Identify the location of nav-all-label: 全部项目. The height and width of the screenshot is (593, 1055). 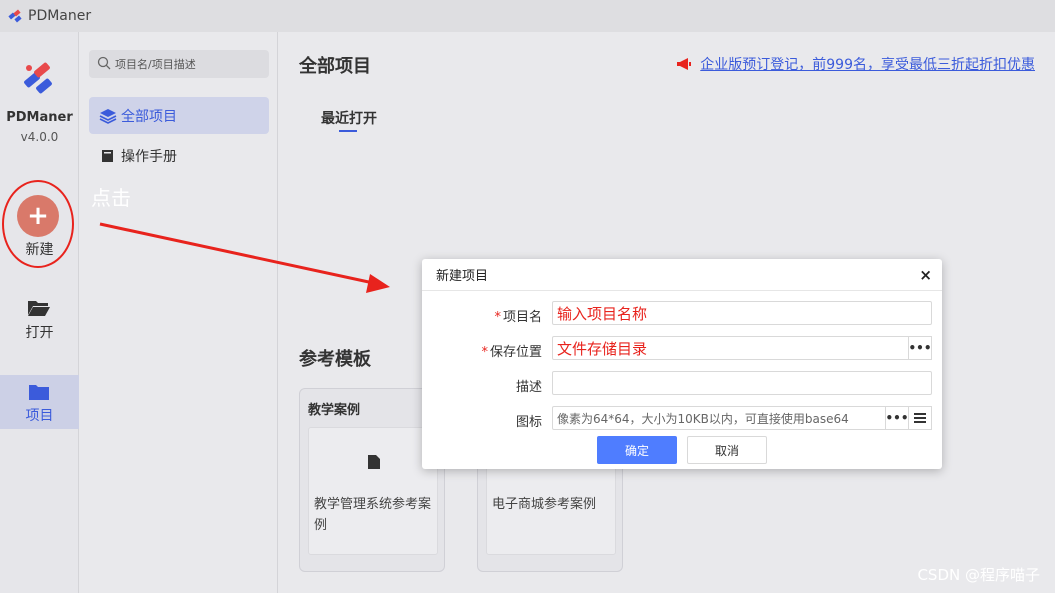
(149, 116).